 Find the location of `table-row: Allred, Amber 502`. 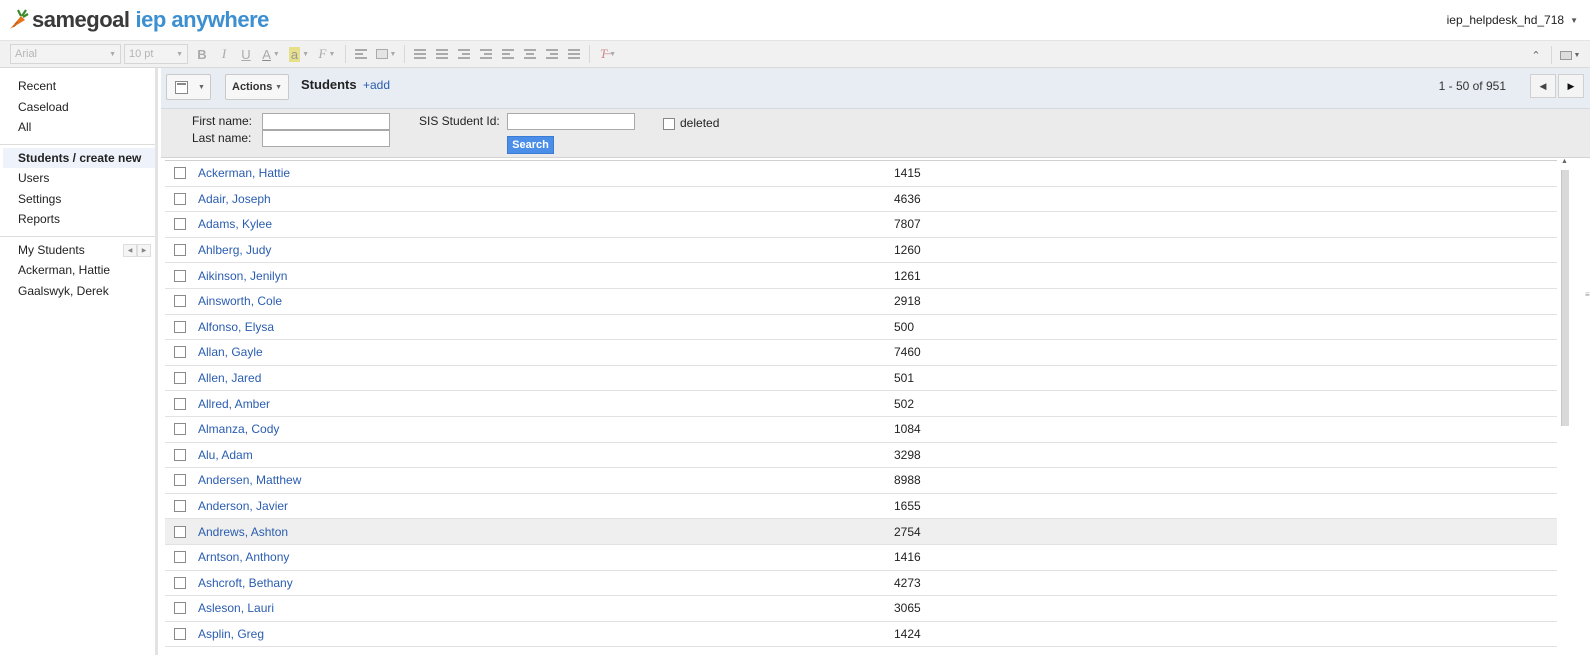

table-row: Allred, Amber 502 is located at coordinates (861, 404).